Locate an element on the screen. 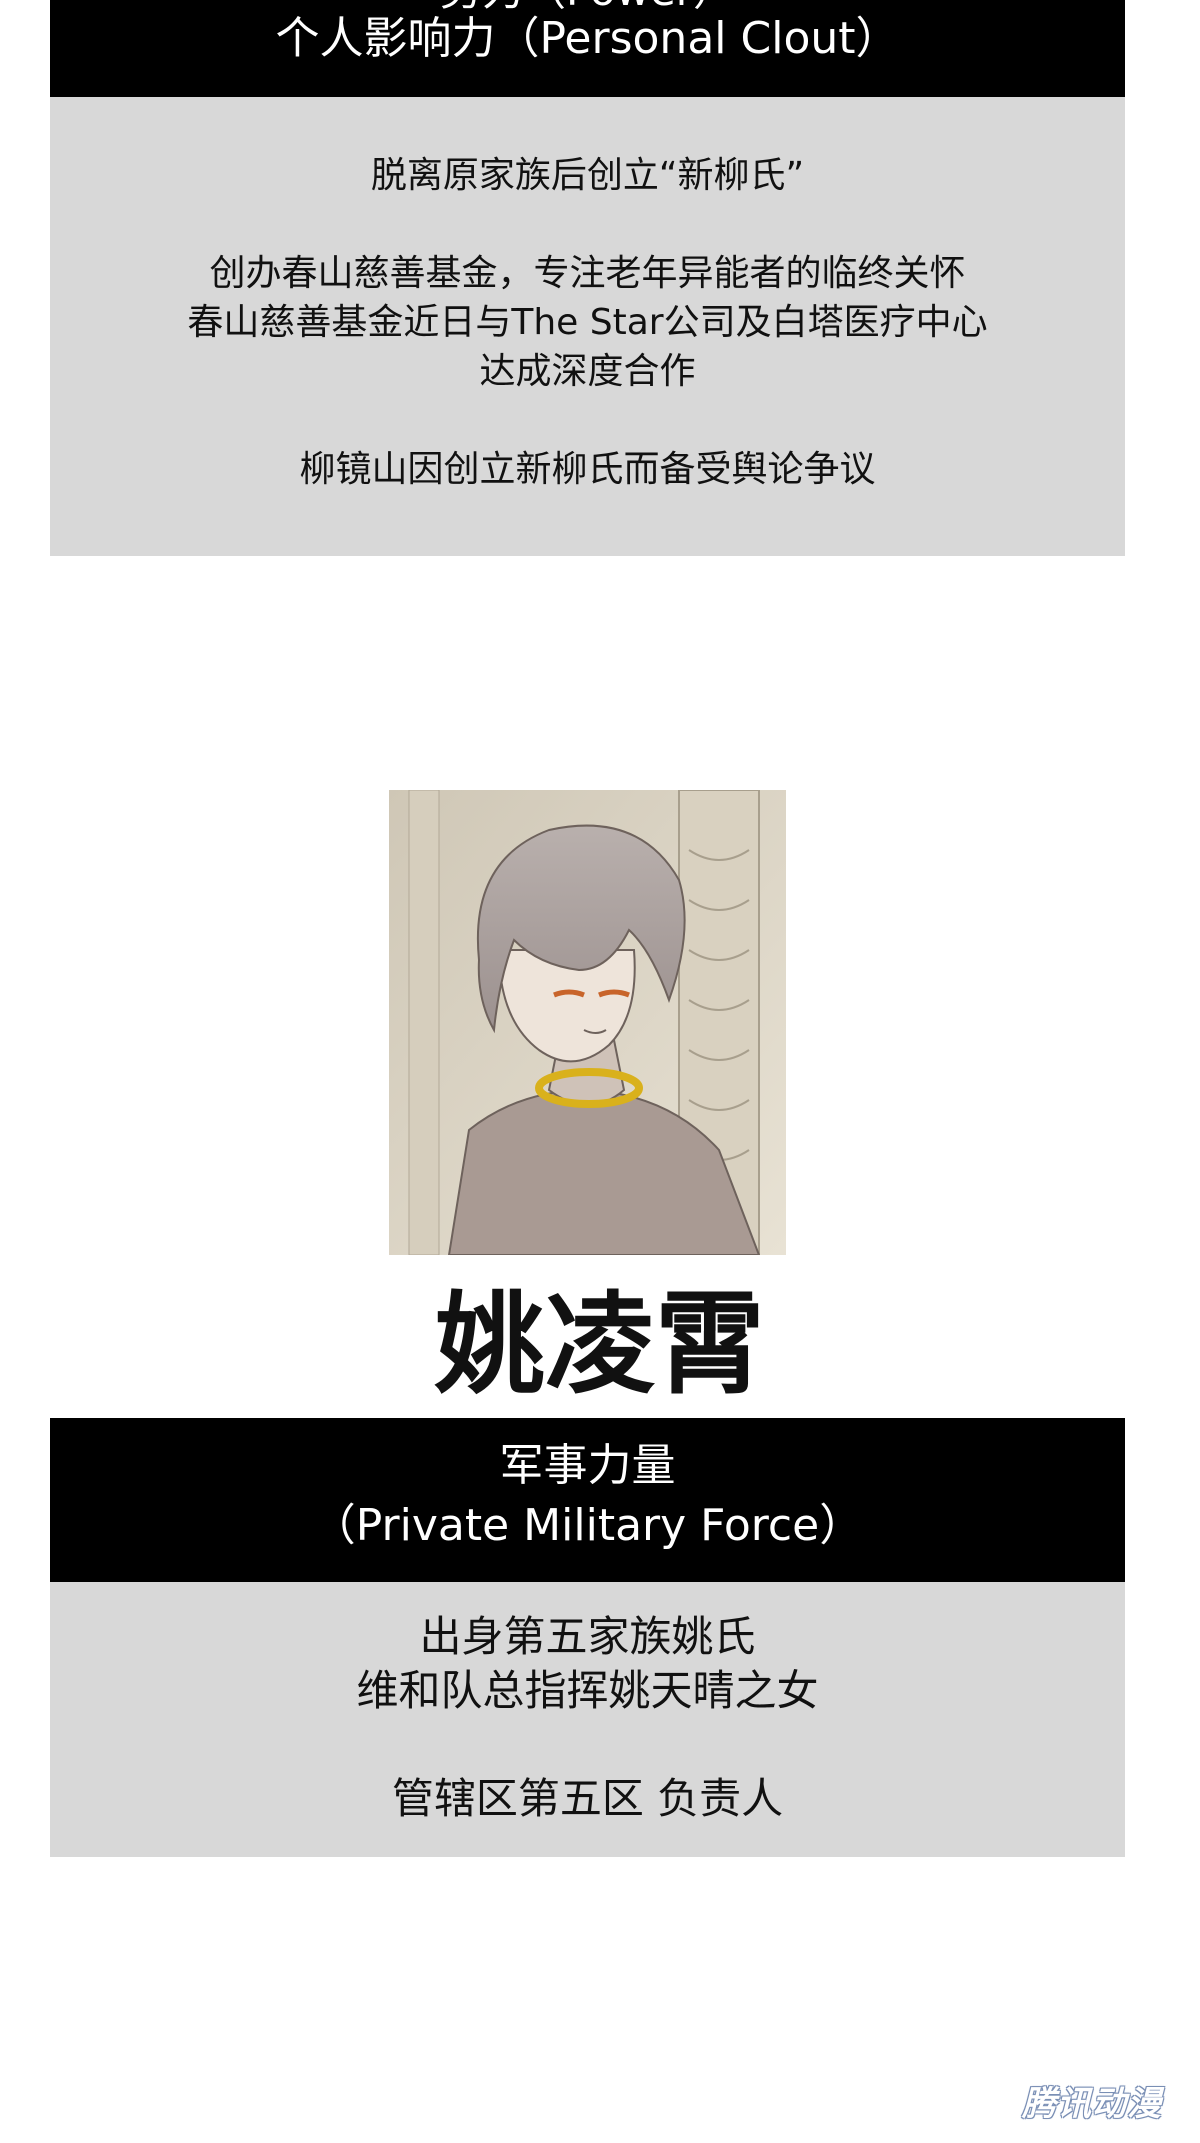 The width and height of the screenshot is (1200, 2143). section1-header-bar: 势力（Power） 个人影响力（Personal Clout） is located at coordinates (587, 48).